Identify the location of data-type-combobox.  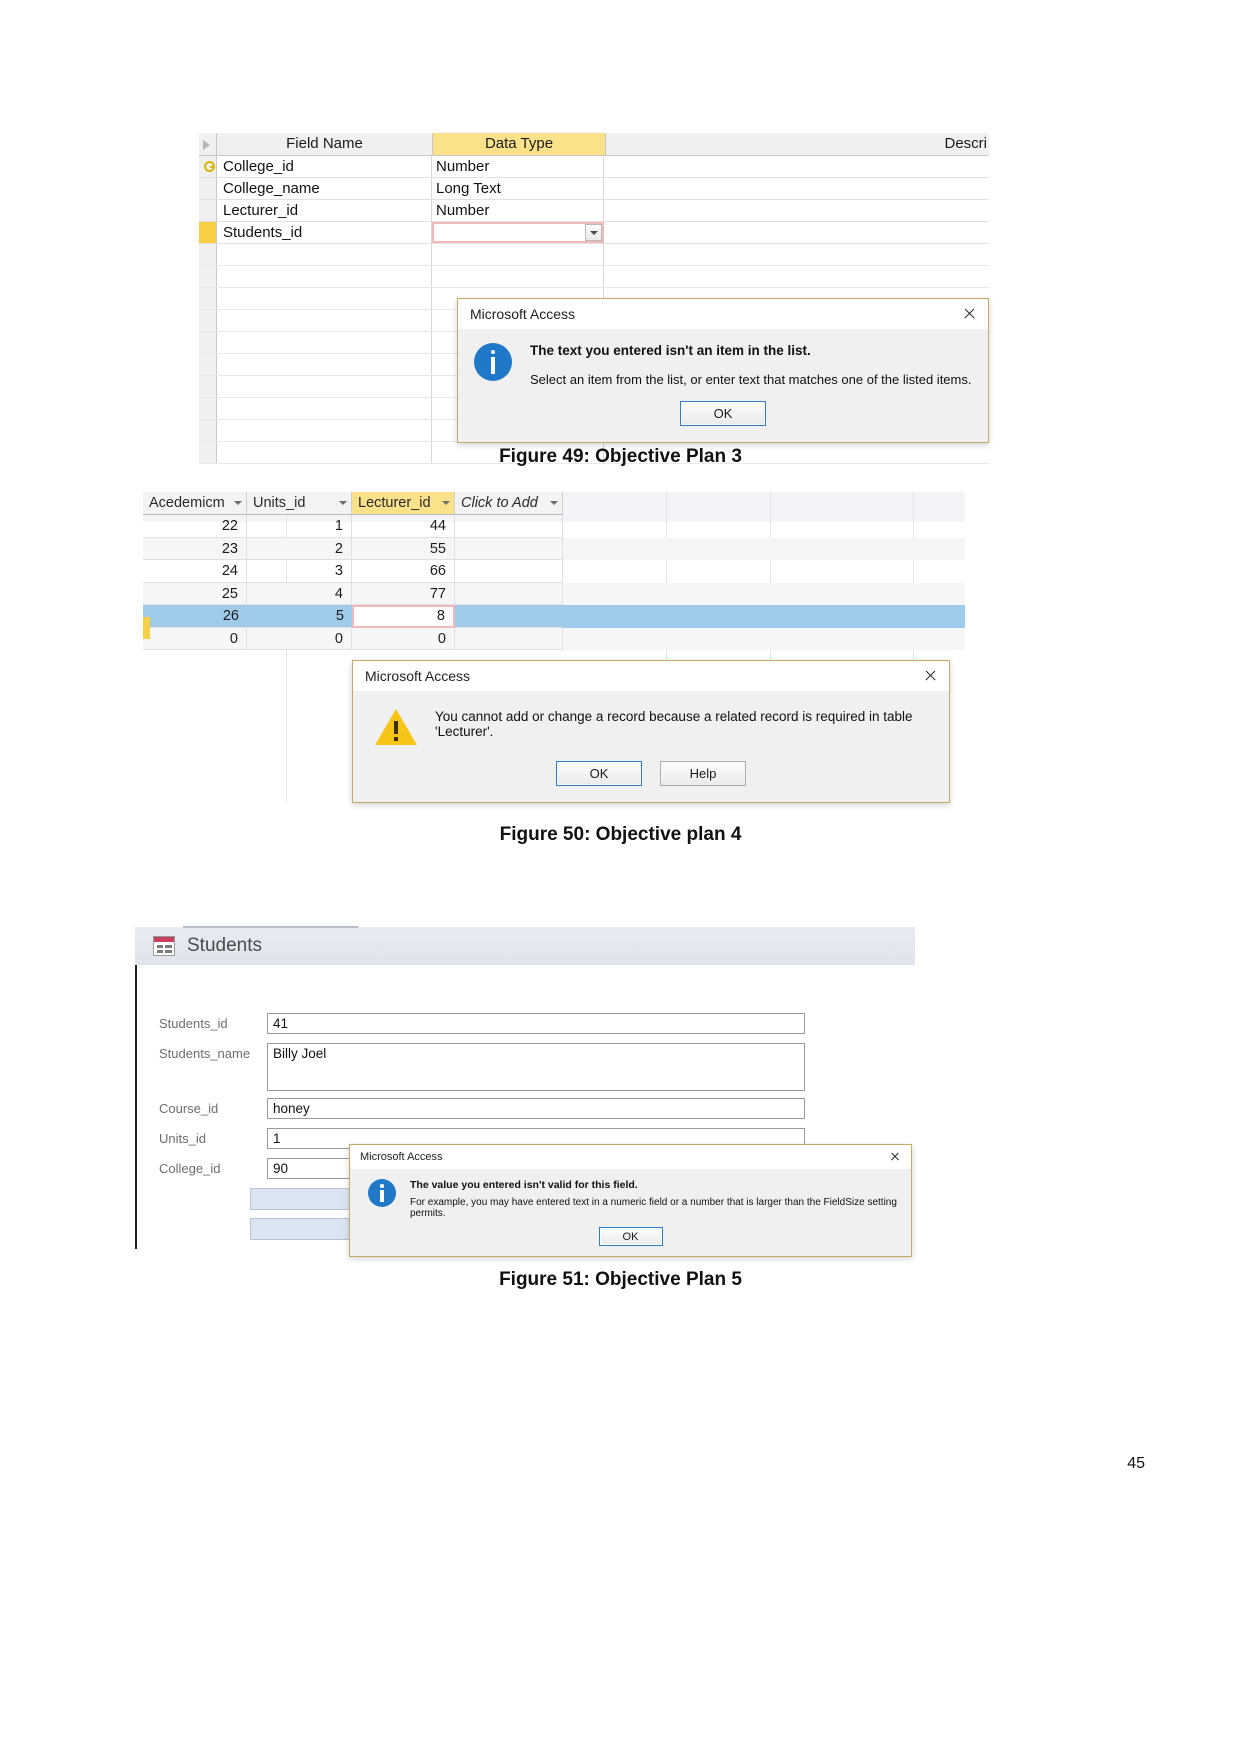
(518, 232).